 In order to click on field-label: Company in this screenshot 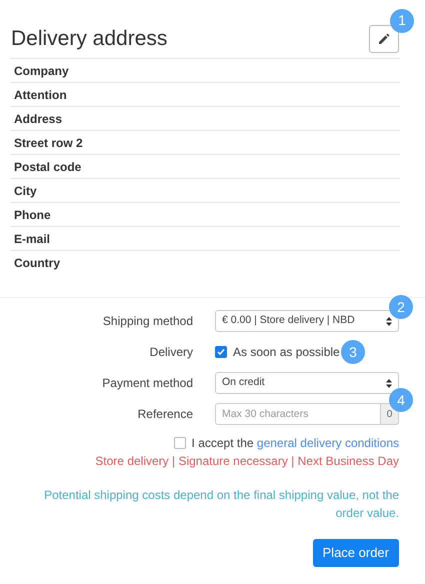, I will do `click(41, 71)`.